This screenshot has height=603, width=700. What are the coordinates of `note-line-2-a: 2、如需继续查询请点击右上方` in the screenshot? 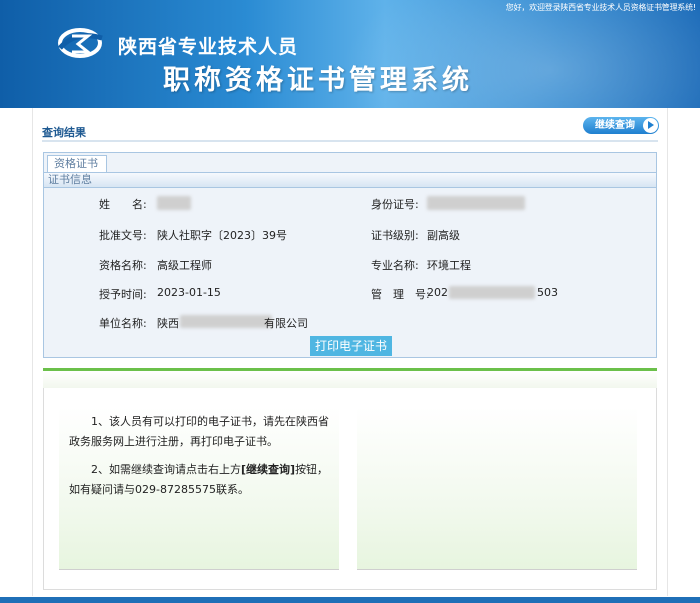 It's located at (166, 469).